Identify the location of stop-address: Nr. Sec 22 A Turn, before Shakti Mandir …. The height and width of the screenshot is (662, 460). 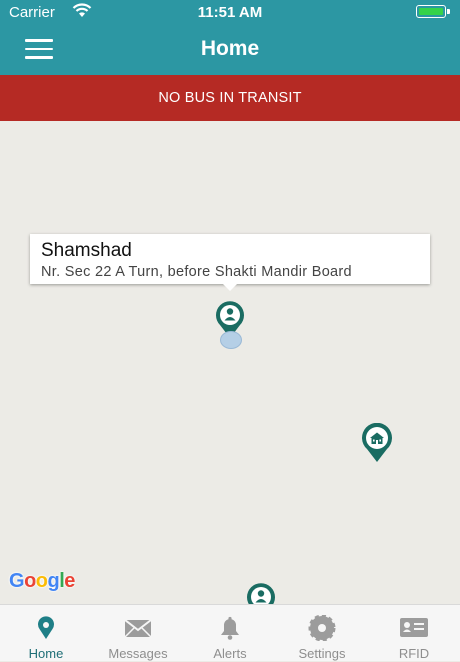
(196, 272).